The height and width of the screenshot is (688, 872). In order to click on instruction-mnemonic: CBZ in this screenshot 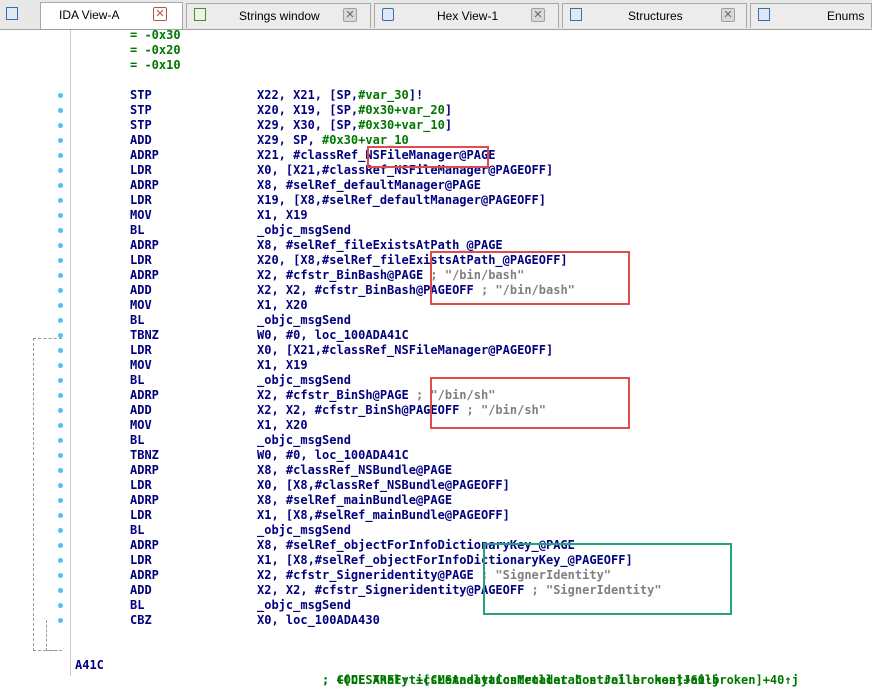, I will do `click(141, 620)`.